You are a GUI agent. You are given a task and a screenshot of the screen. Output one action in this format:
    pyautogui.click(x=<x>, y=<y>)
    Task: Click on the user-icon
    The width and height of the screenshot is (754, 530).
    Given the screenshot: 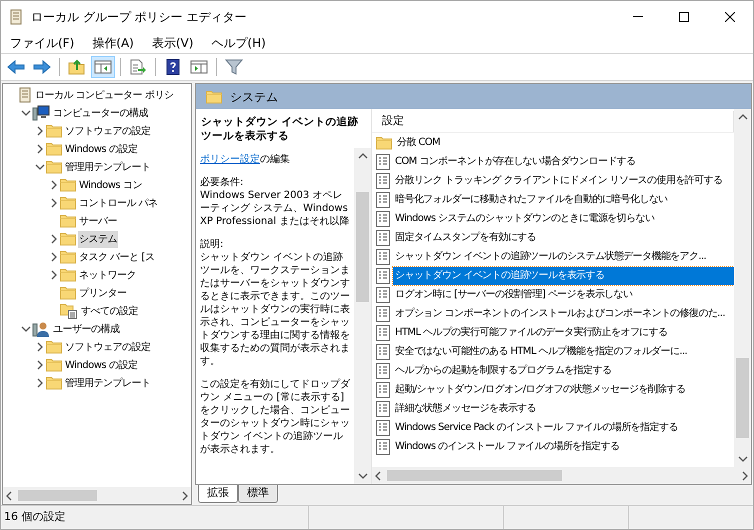 What is the action you would take?
    pyautogui.click(x=41, y=329)
    